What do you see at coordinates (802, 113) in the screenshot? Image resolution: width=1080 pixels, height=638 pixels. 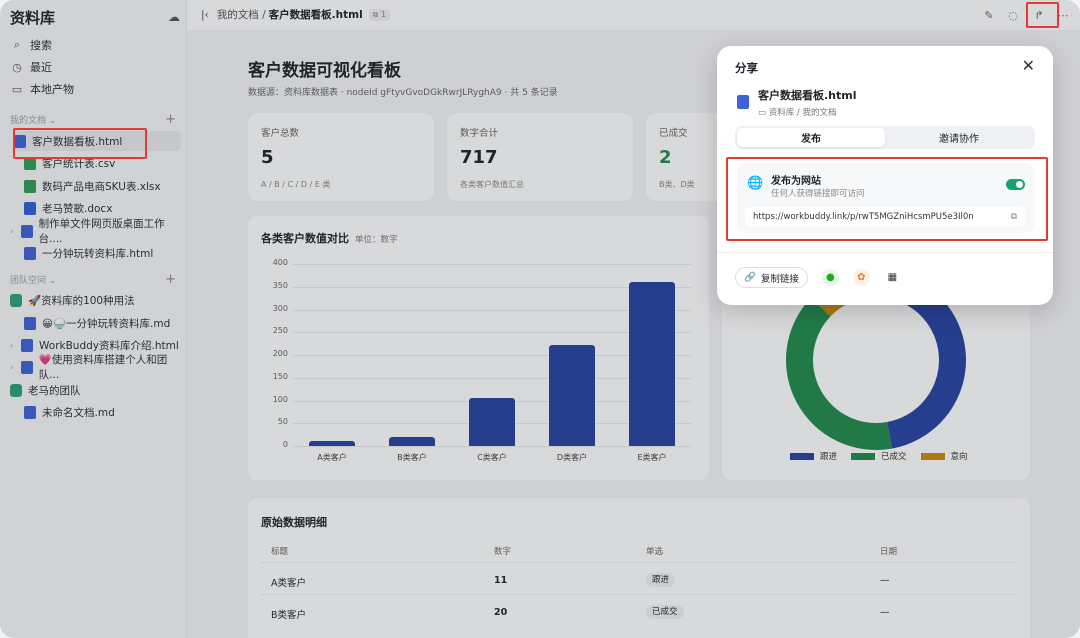 I see `shared-file-path-text: 资料库 / 我的文档` at bounding box center [802, 113].